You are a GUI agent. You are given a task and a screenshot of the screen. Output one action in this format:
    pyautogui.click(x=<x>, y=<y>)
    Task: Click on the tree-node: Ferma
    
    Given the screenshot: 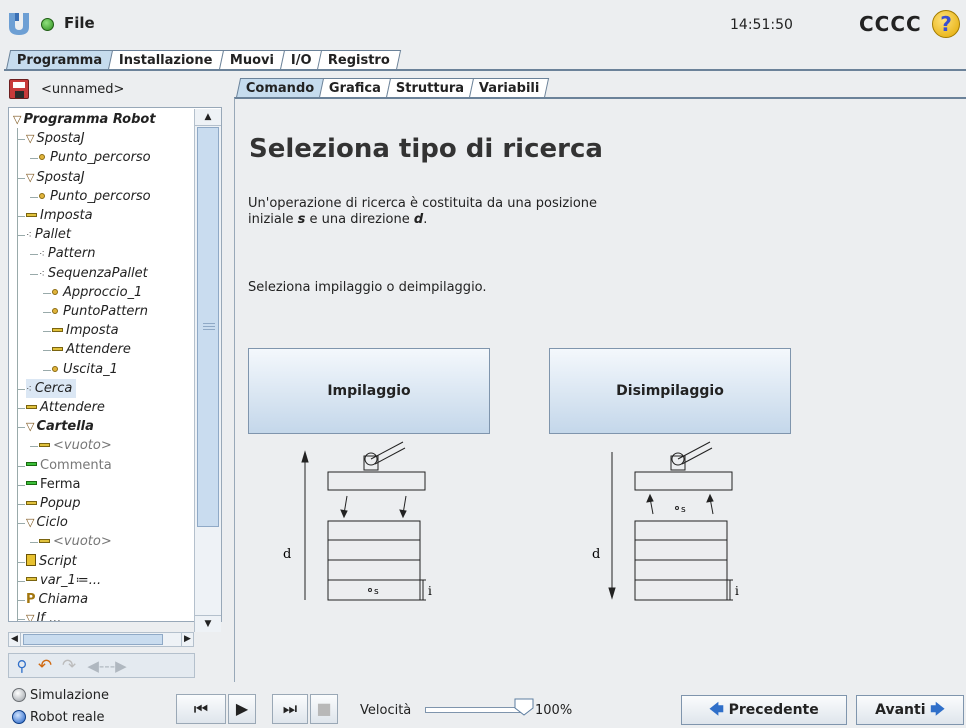 What is the action you would take?
    pyautogui.click(x=53, y=484)
    